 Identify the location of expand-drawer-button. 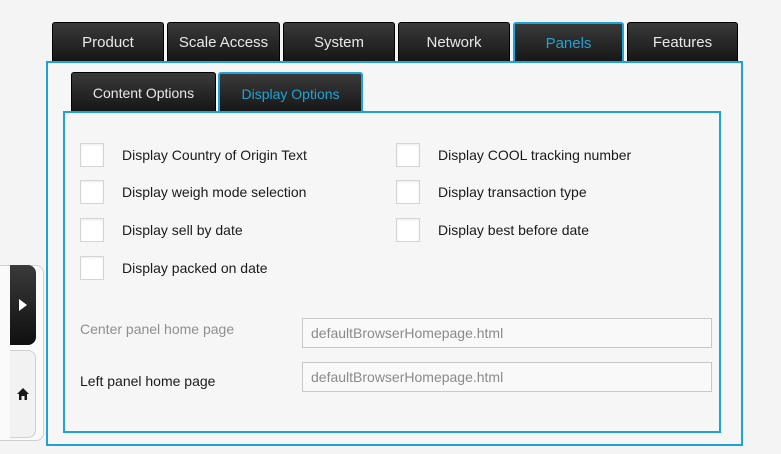
(23, 305).